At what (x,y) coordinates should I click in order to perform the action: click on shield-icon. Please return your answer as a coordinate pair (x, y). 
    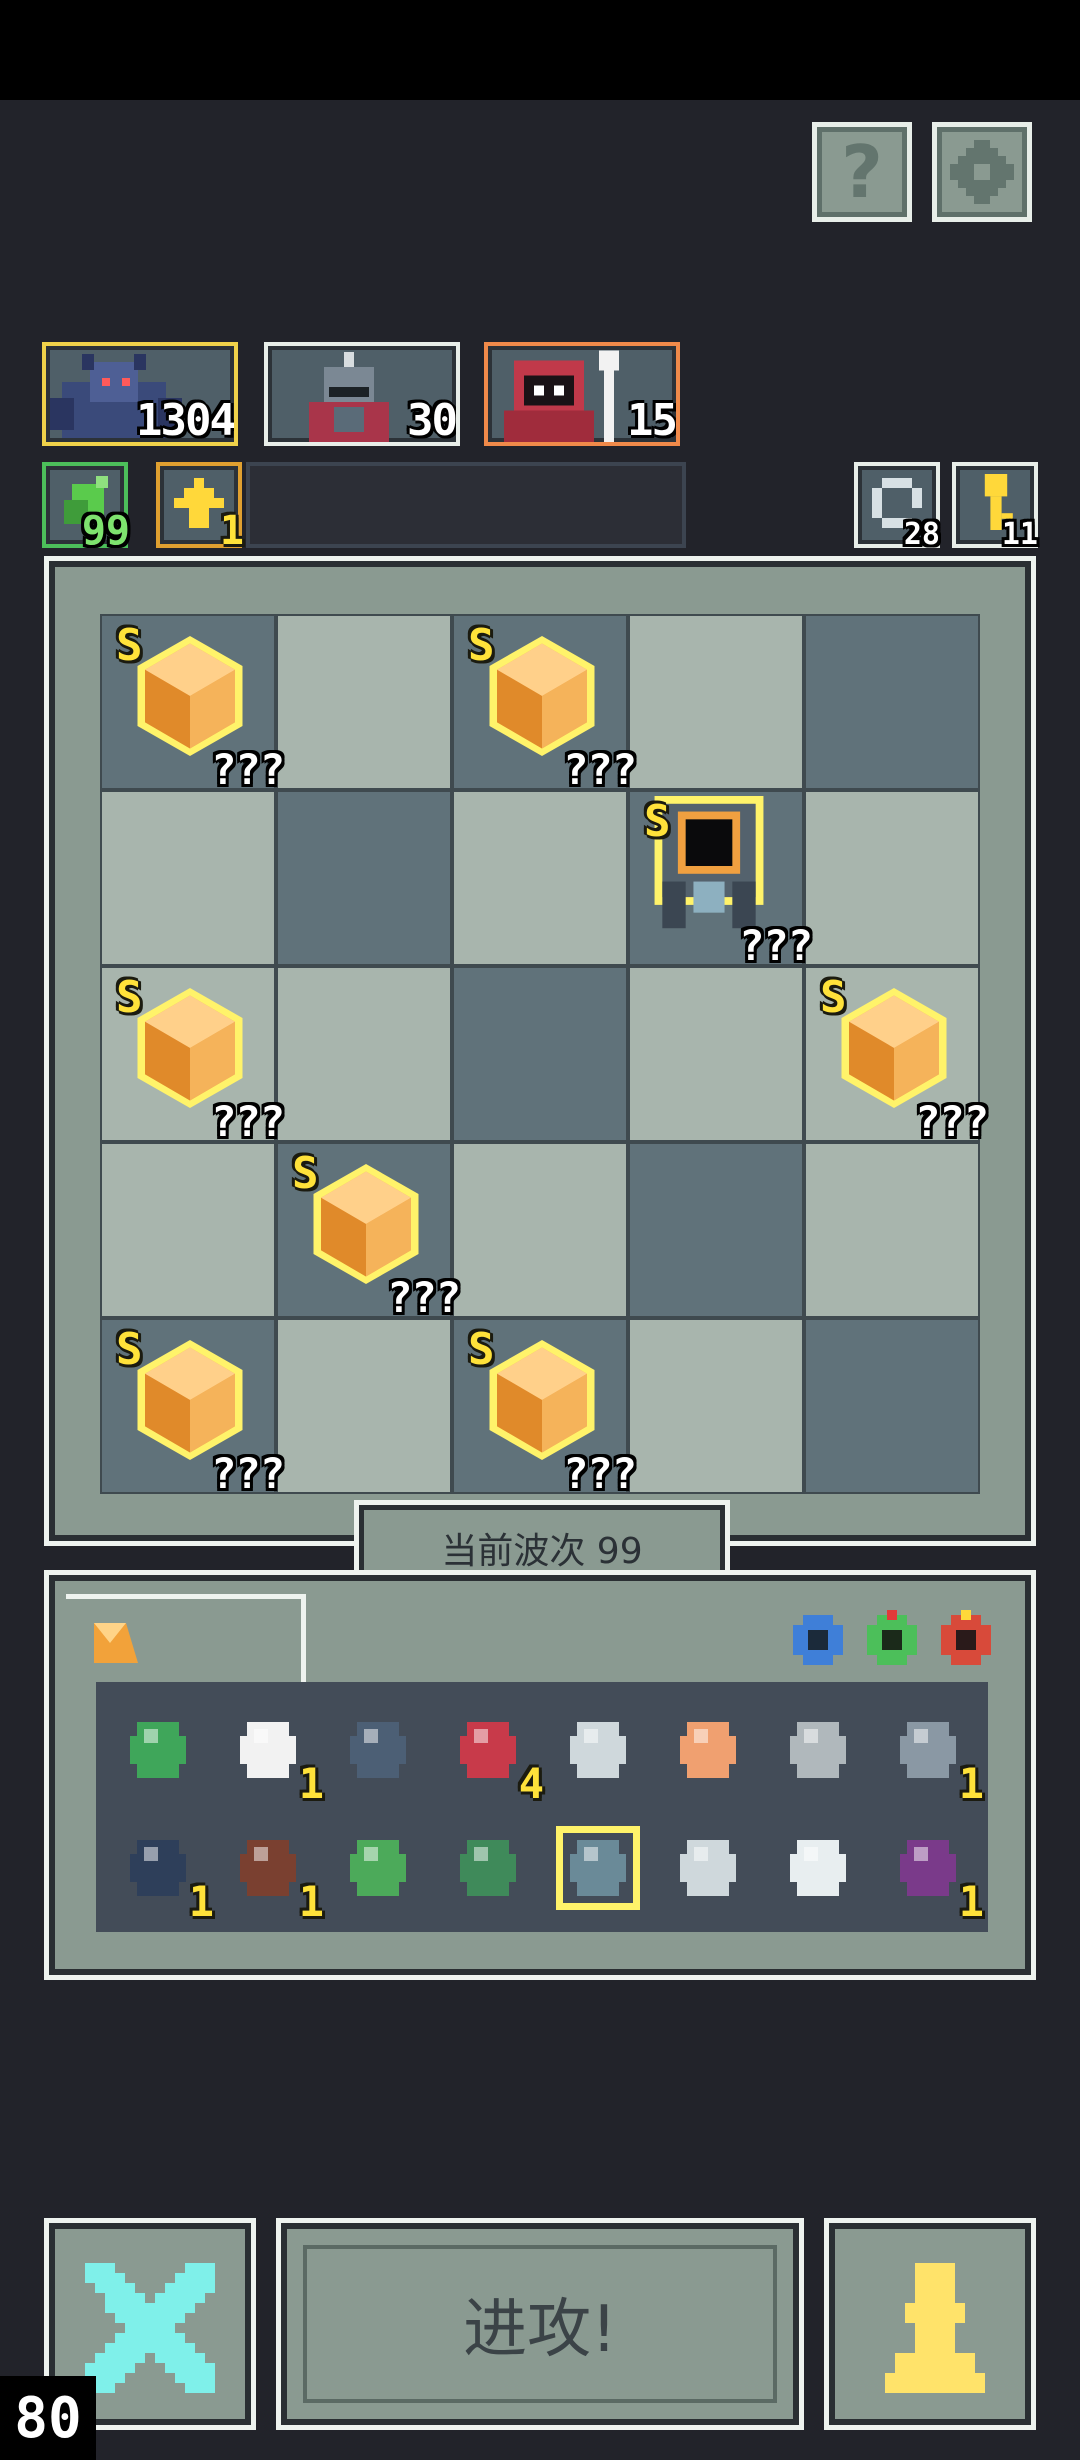
    Looking at the image, I should click on (378, 1750).